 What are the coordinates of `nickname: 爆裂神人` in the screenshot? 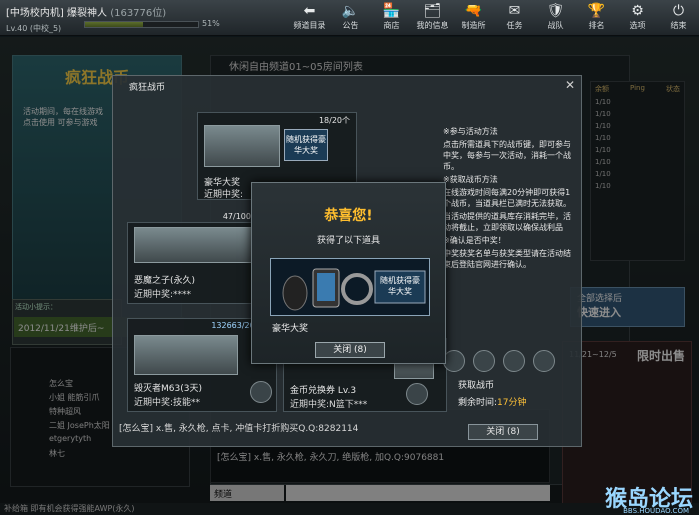 It's located at (87, 13).